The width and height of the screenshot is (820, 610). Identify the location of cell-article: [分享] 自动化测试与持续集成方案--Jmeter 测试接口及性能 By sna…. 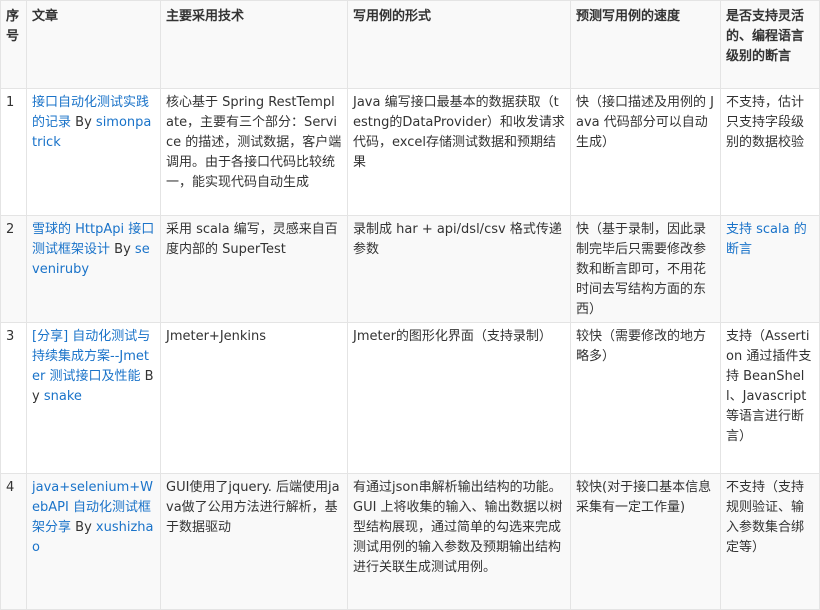
(93, 398).